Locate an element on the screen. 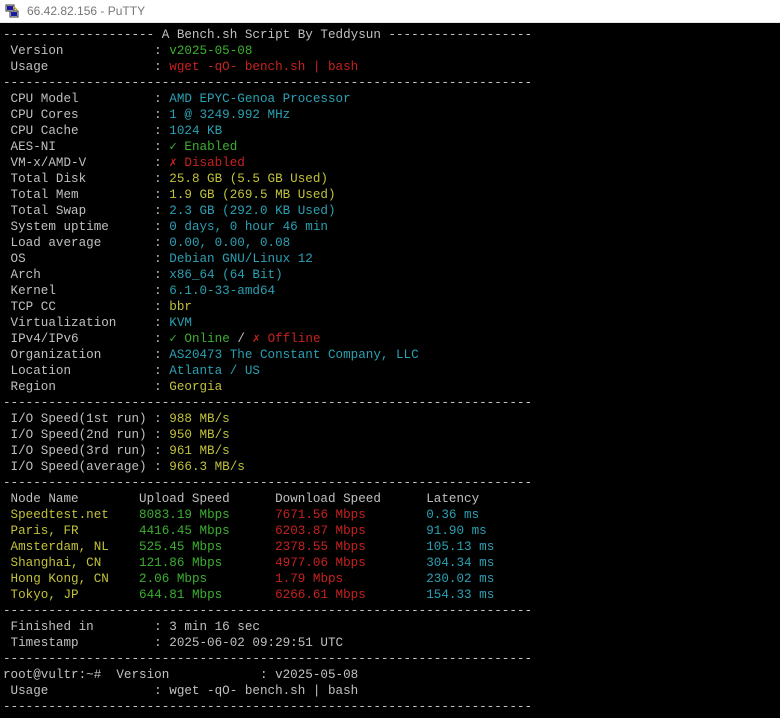 This screenshot has height=718, width=780. terminal-text: bbr is located at coordinates (180, 307).